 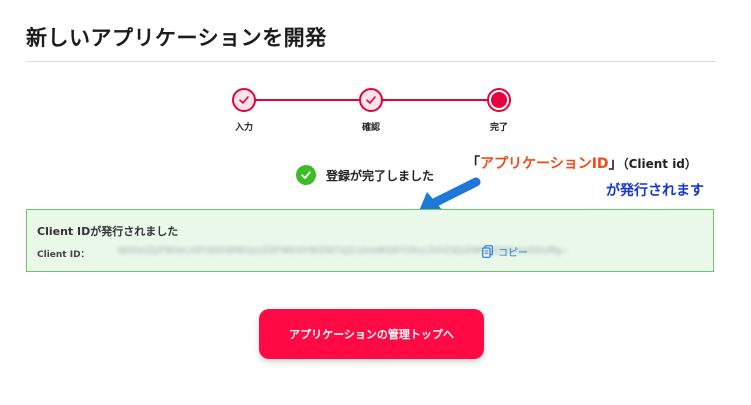 What do you see at coordinates (544, 164) in the screenshot?
I see `annotation-highlight: アプリケーションID` at bounding box center [544, 164].